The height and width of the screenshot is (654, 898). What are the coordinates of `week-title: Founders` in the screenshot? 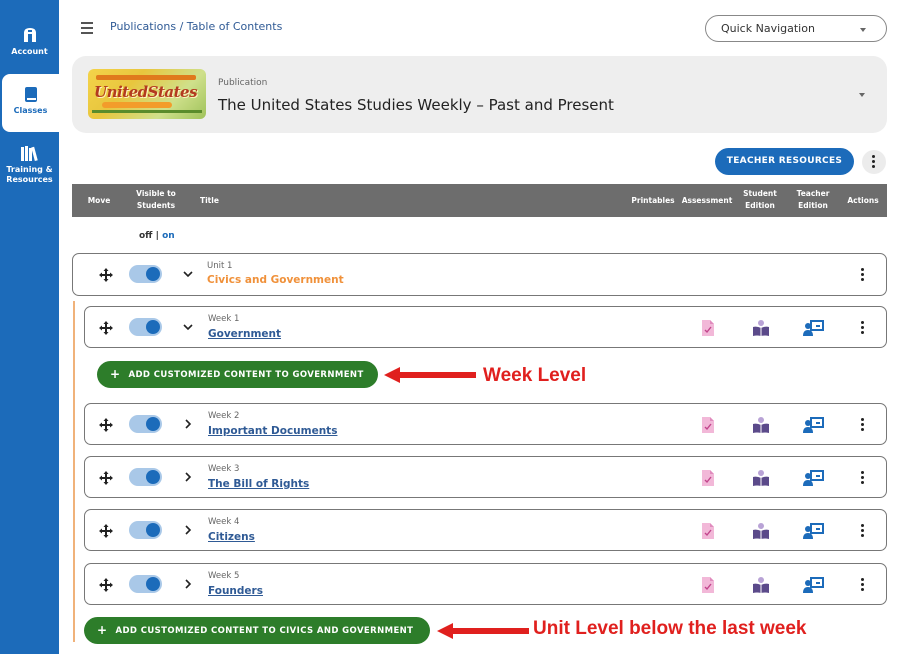 It's located at (235, 591).